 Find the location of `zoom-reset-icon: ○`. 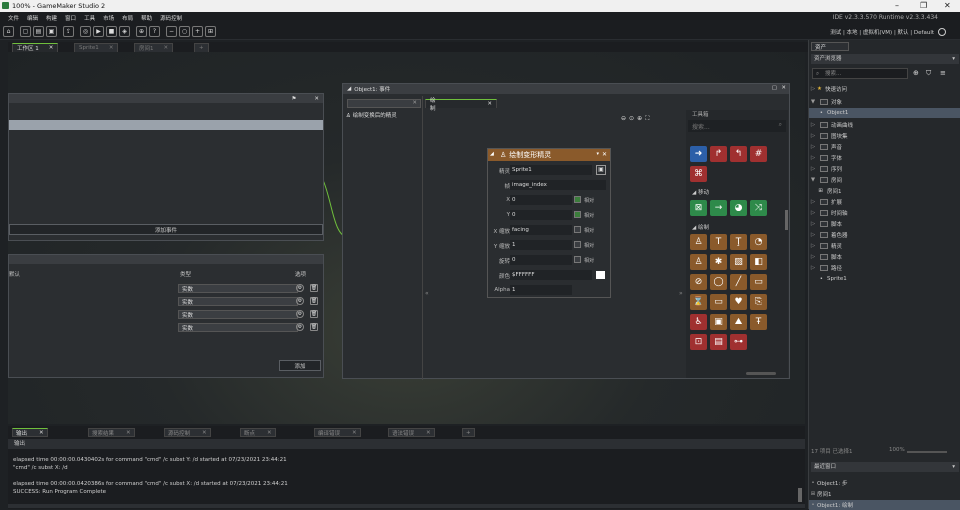

zoom-reset-icon: ○ is located at coordinates (184, 31).